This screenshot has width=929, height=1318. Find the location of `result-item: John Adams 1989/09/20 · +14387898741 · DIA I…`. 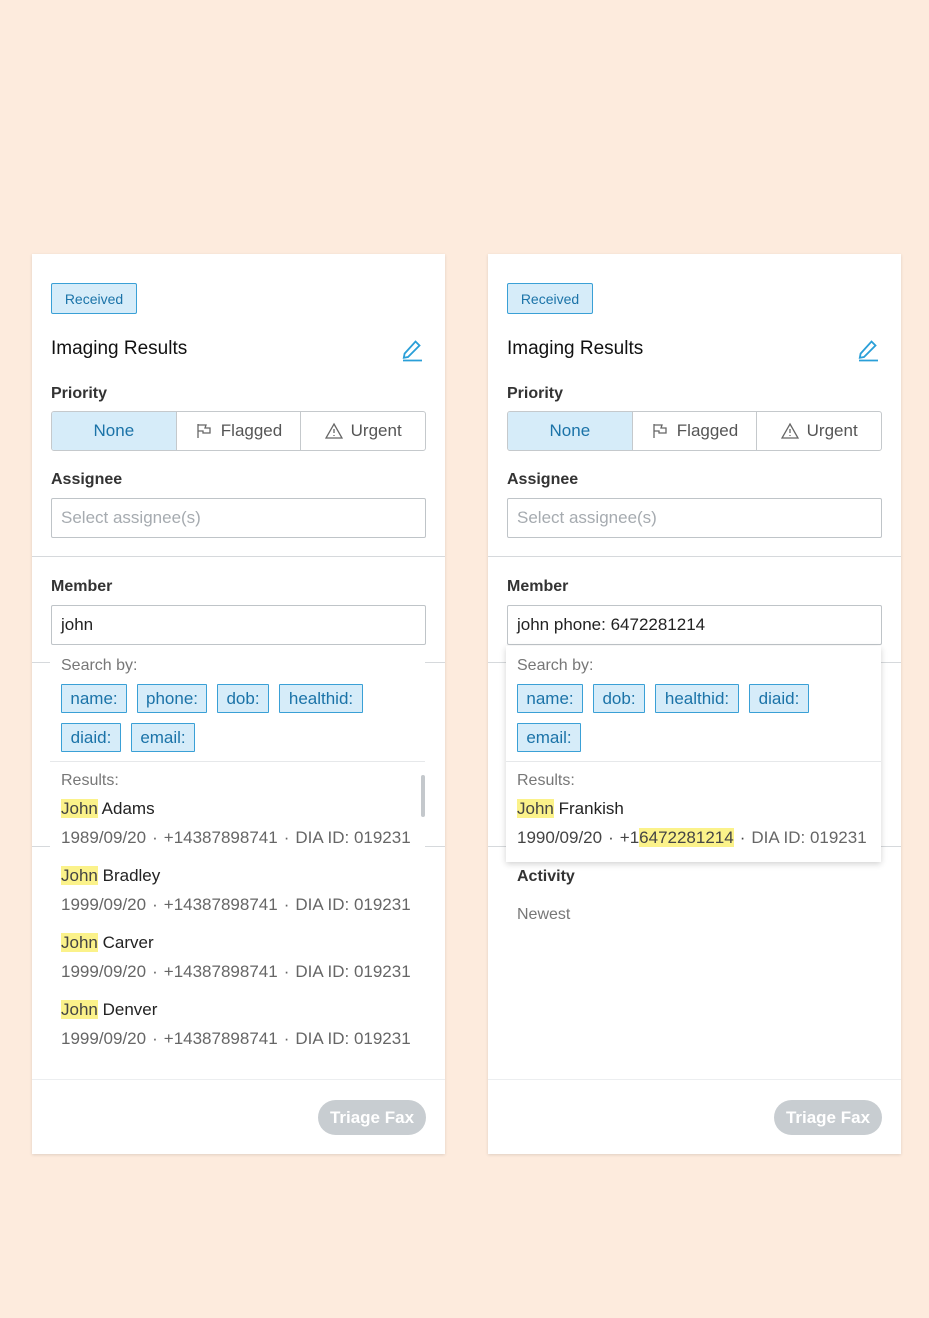

result-item: John Adams 1989/09/20 · +14387898741 · DIA I… is located at coordinates (236, 823).